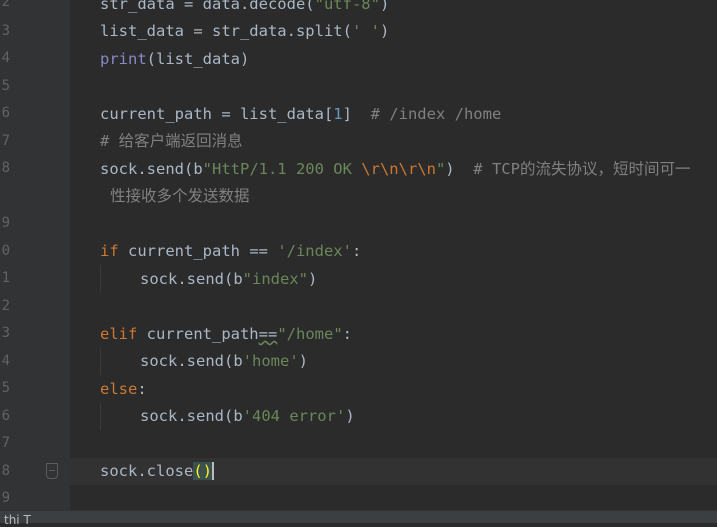 The height and width of the screenshot is (527, 717). Describe the element at coordinates (180, 196) in the screenshot. I see `code-line-wrapped: 性接收多个发送数据` at that location.